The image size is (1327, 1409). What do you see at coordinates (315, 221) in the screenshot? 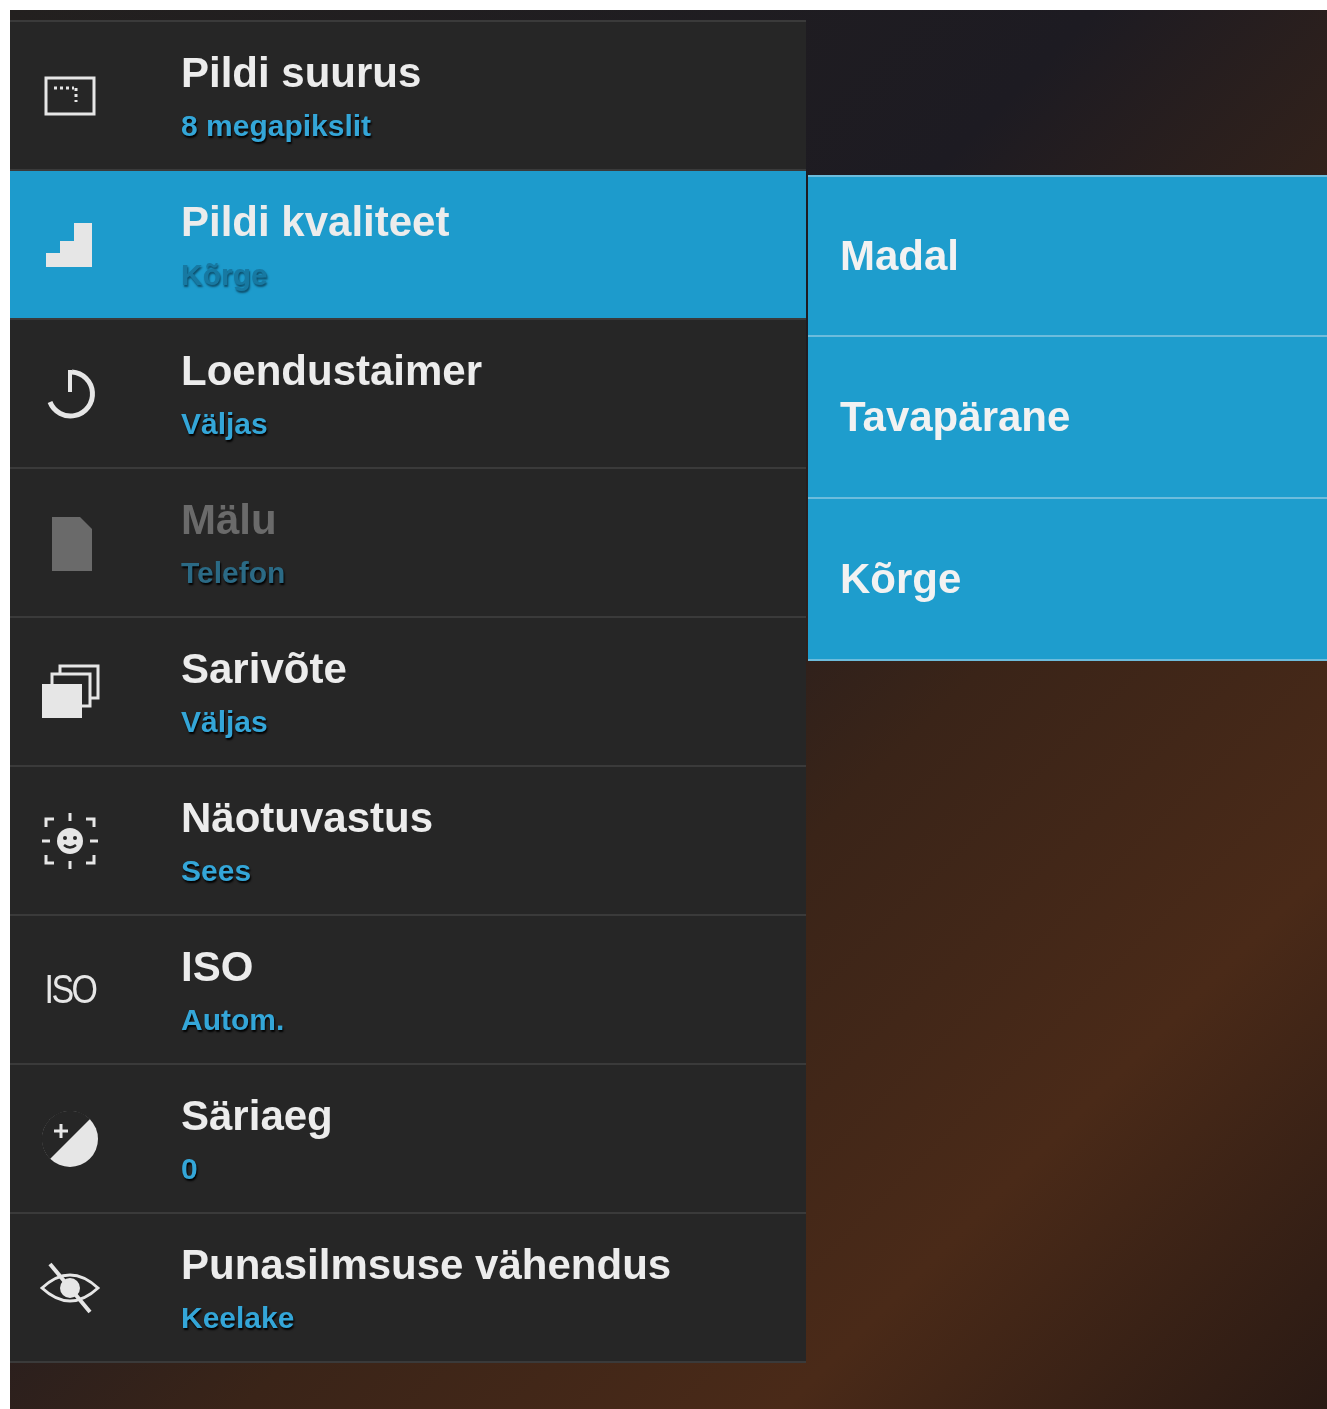
I see `setting-title: Pildi kvaliteet` at bounding box center [315, 221].